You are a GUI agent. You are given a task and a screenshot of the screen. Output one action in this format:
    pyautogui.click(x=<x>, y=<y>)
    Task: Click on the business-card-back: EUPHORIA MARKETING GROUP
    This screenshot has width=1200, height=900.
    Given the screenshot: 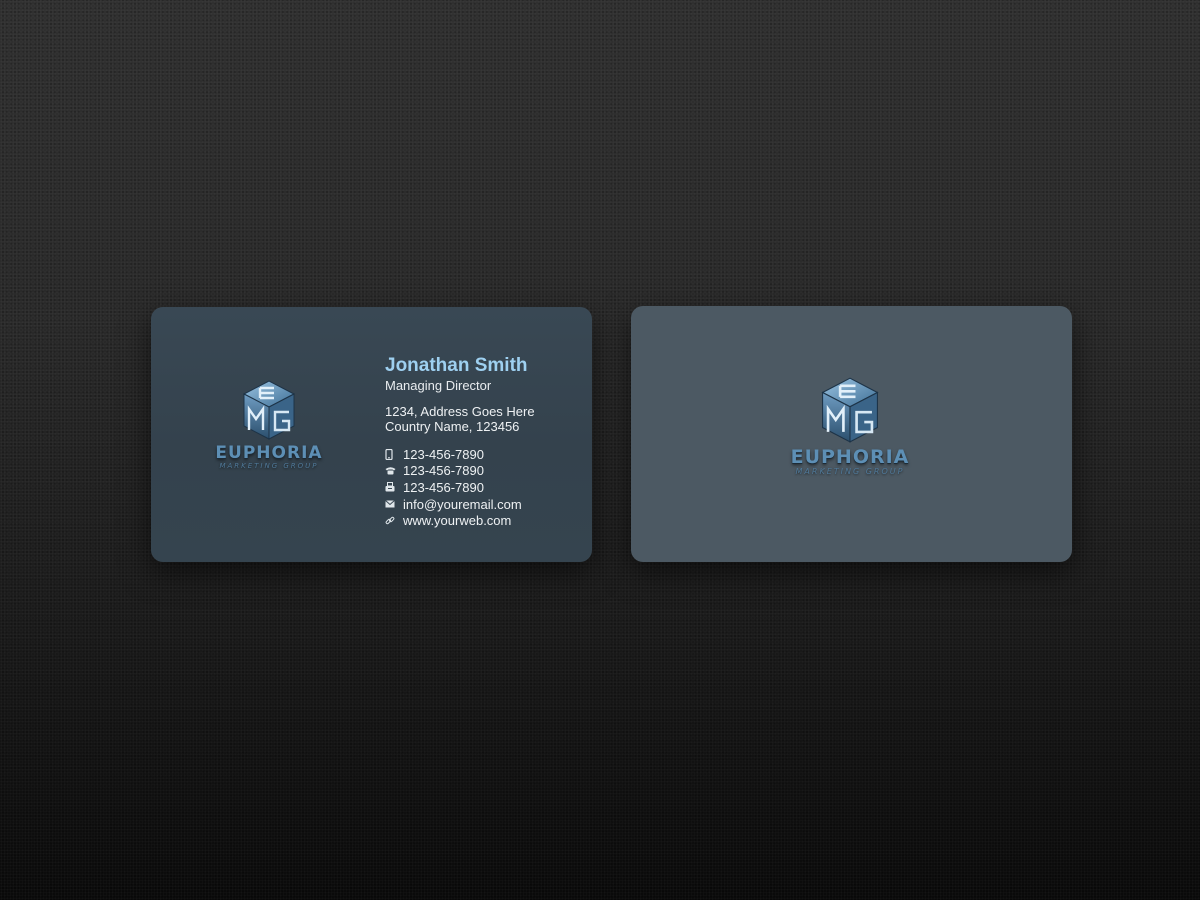 What is the action you would take?
    pyautogui.click(x=851, y=434)
    